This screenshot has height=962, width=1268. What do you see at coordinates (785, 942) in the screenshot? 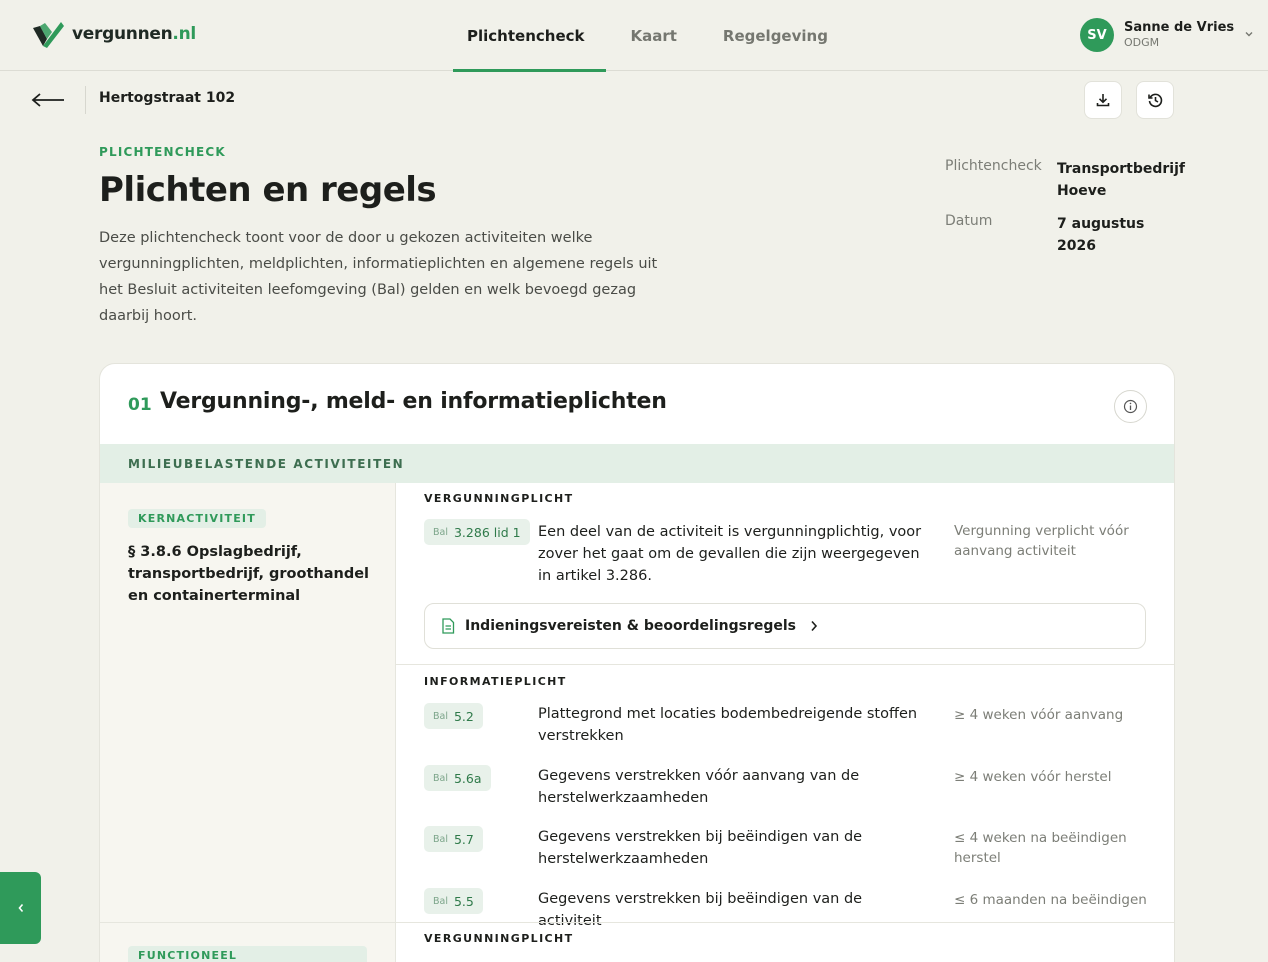
I see `duties-cell-2: VERGUNNINGPLICHT` at bounding box center [785, 942].